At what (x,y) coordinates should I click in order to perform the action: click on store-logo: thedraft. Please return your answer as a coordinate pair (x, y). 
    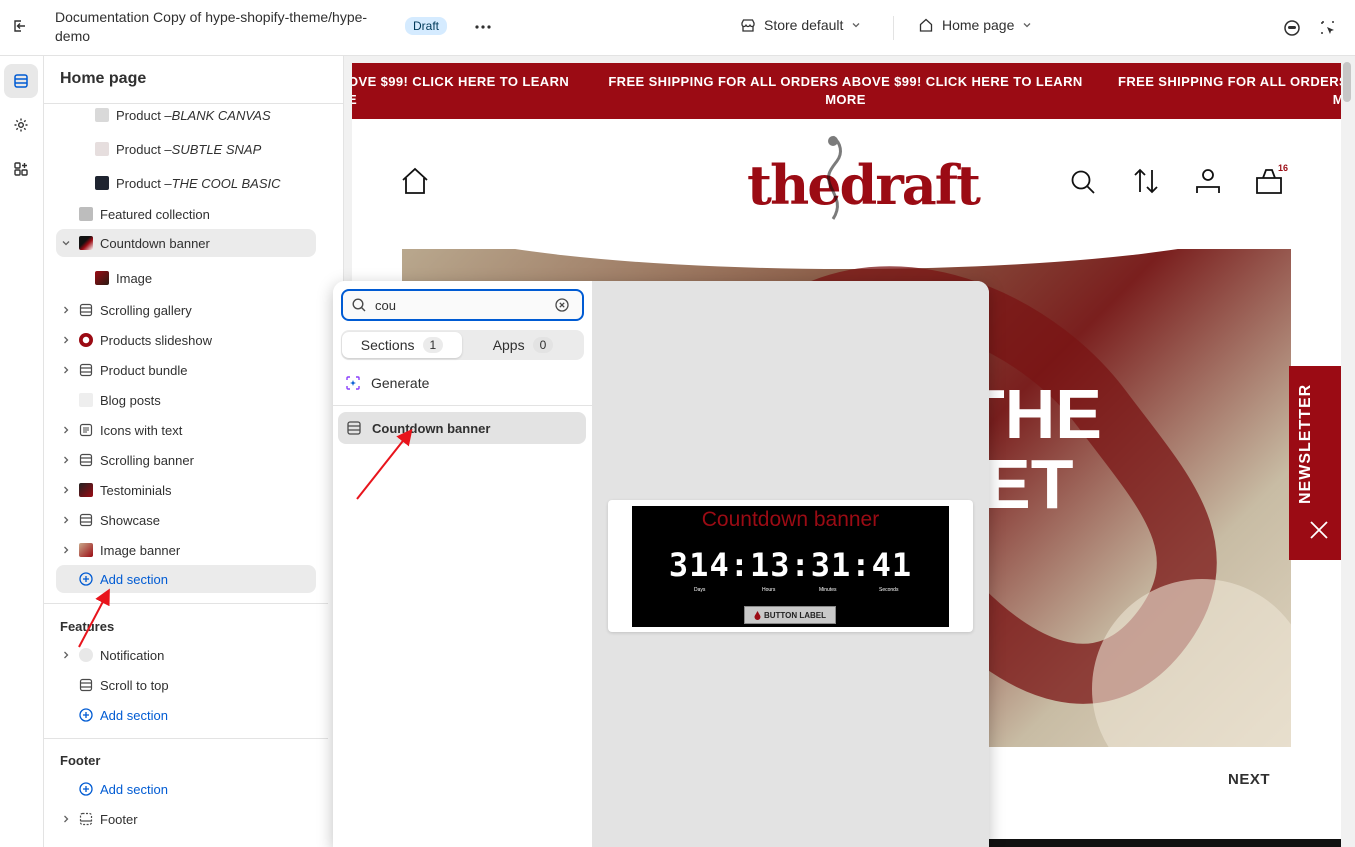
    Looking at the image, I should click on (864, 185).